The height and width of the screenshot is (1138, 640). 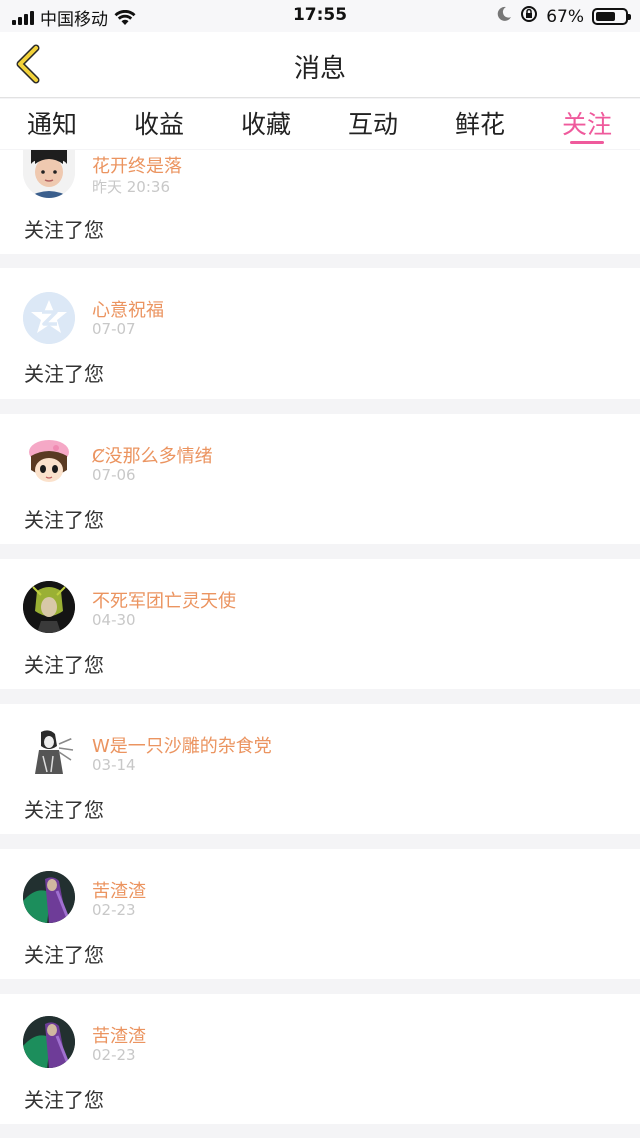 What do you see at coordinates (266, 123) in the screenshot?
I see `tab-favorites: 收藏` at bounding box center [266, 123].